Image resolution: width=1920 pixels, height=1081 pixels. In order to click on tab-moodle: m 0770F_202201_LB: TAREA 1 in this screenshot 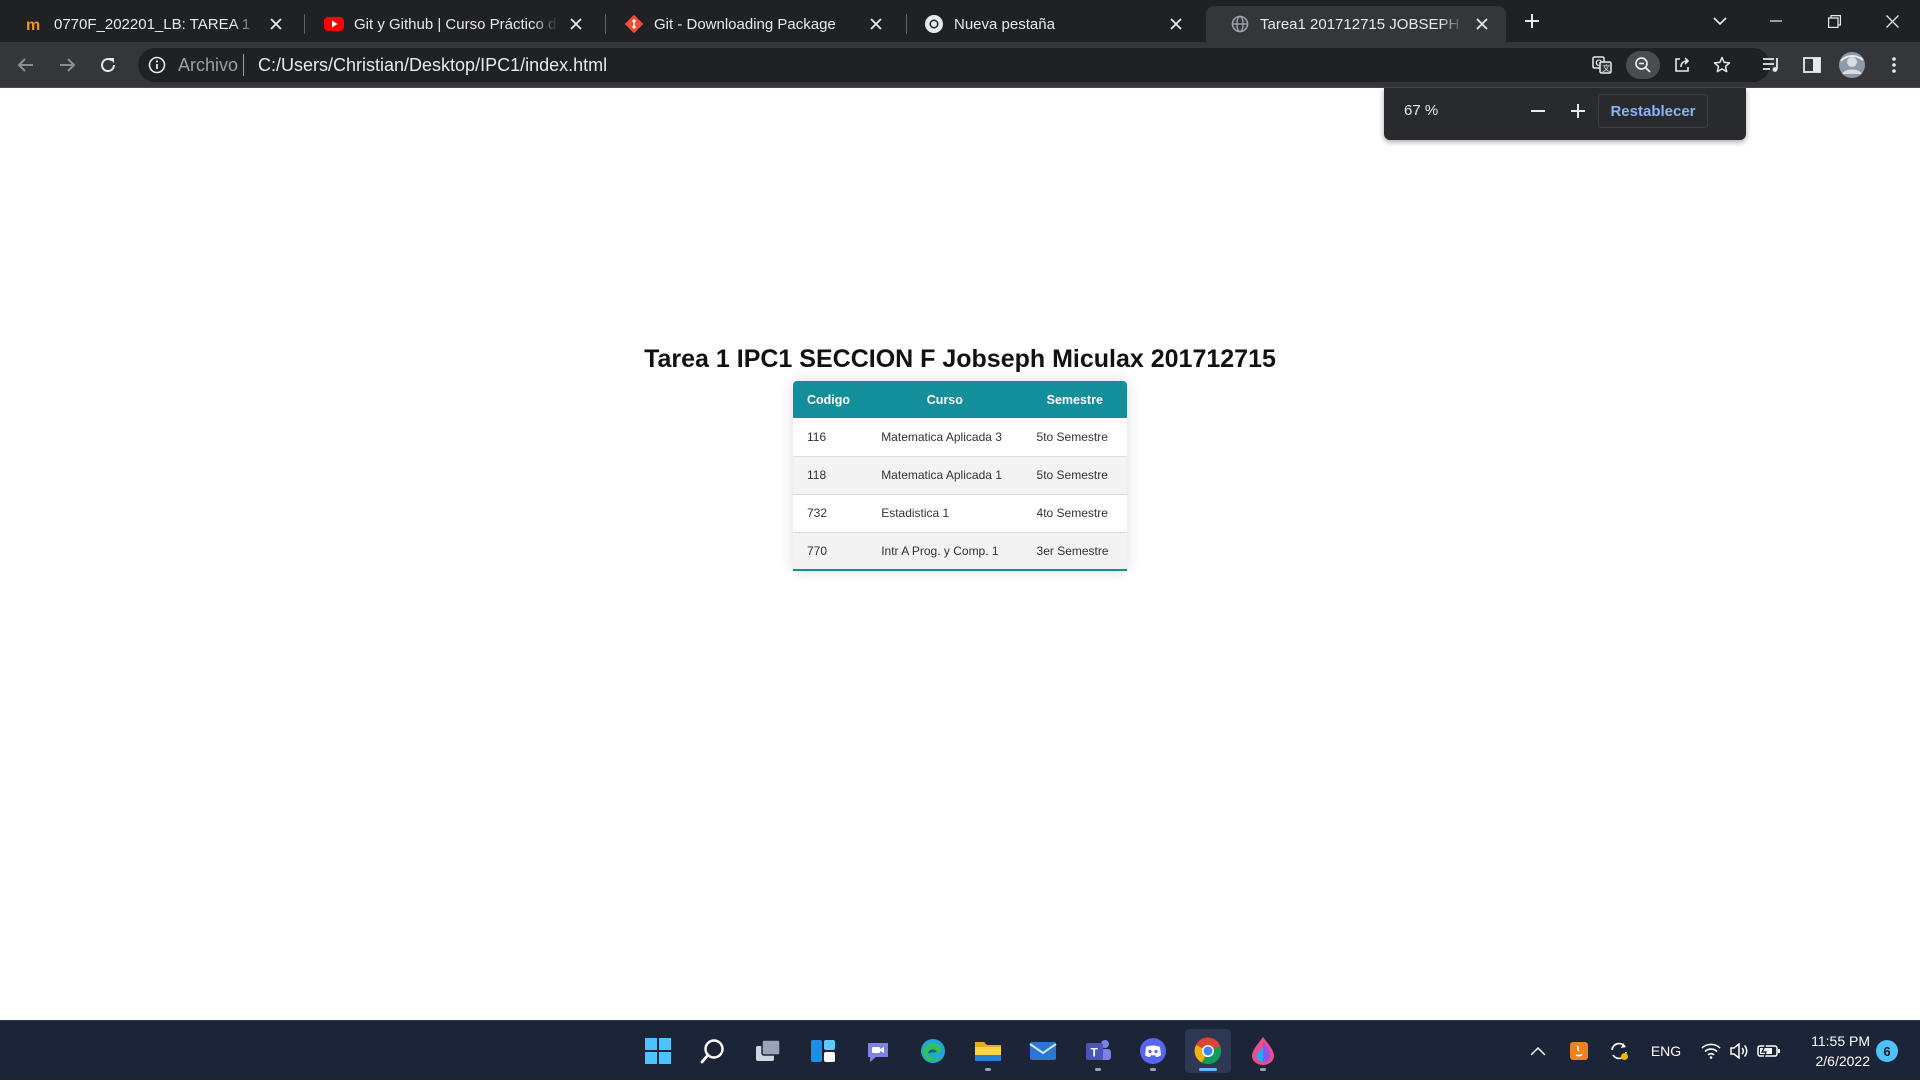, I will do `click(150, 24)`.